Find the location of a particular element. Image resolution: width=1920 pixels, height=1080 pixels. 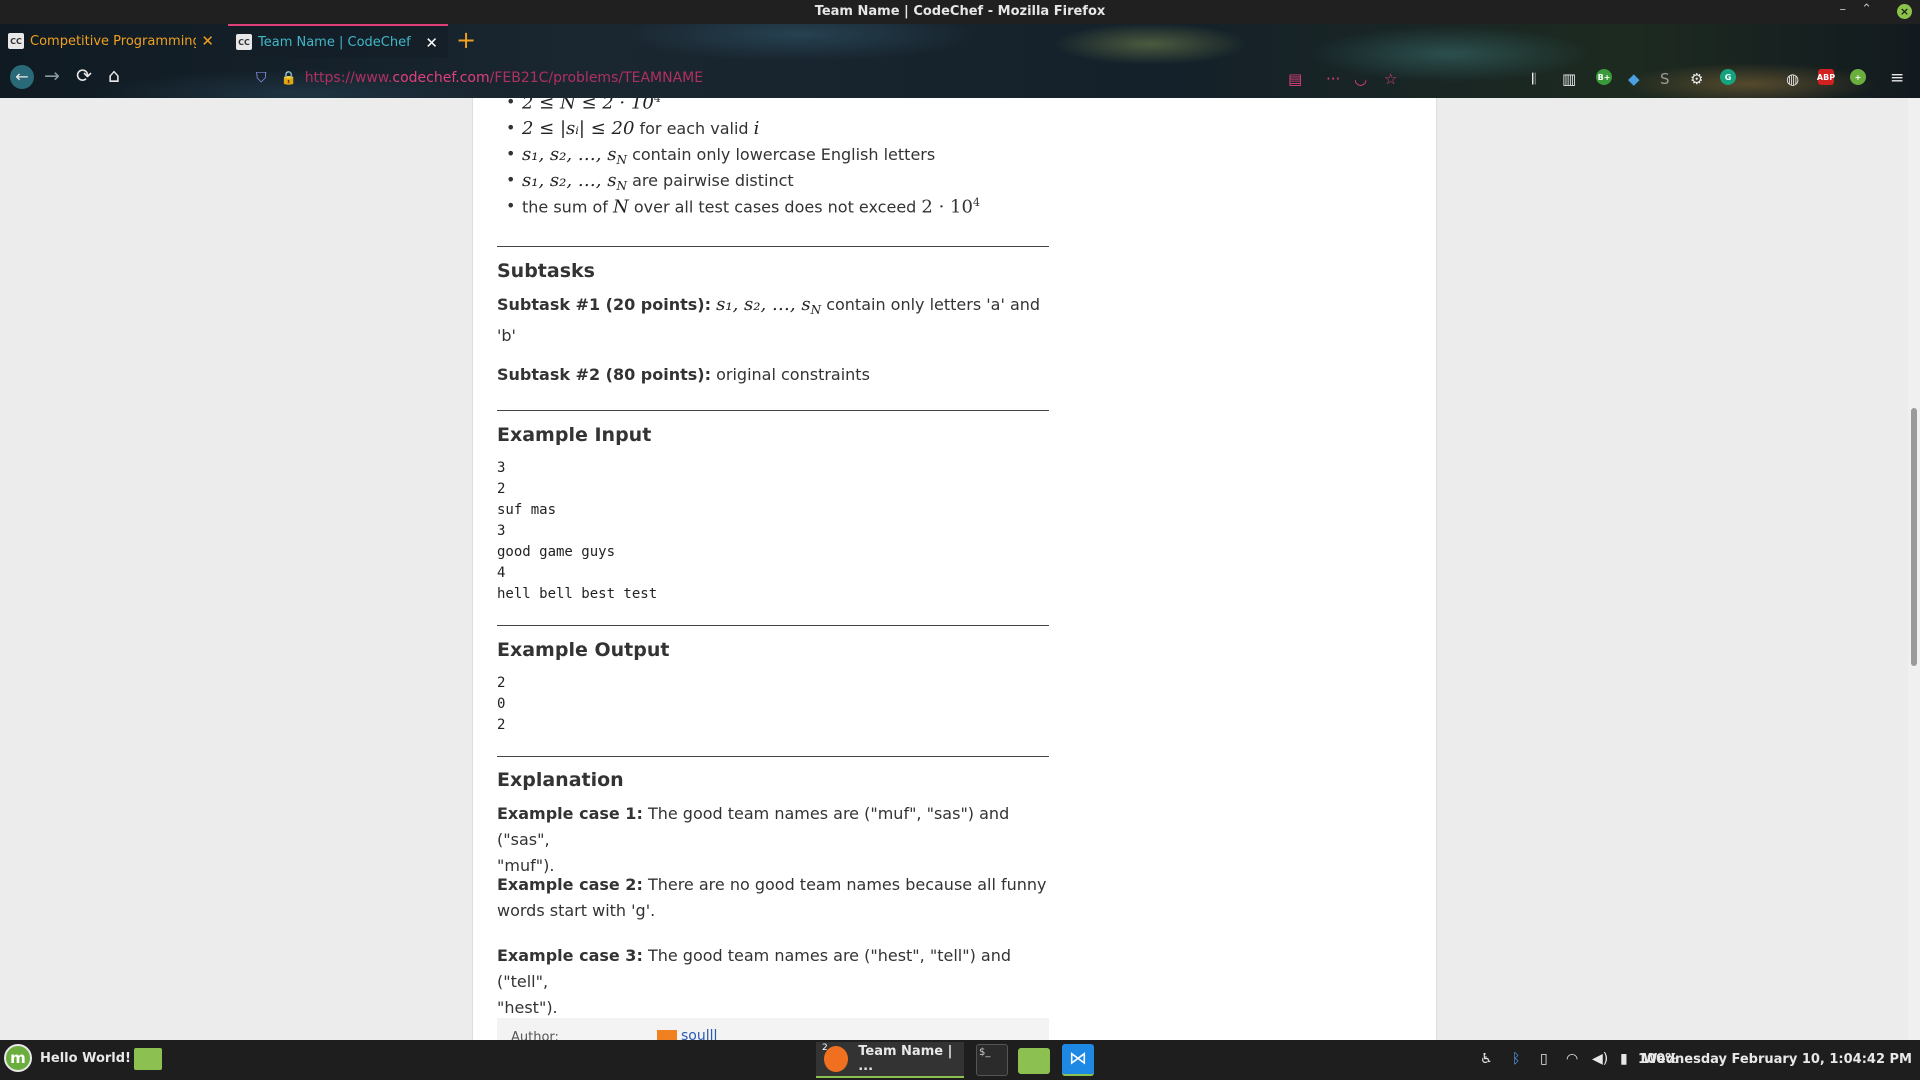

page-actions-icon: ··· is located at coordinates (1333, 79).